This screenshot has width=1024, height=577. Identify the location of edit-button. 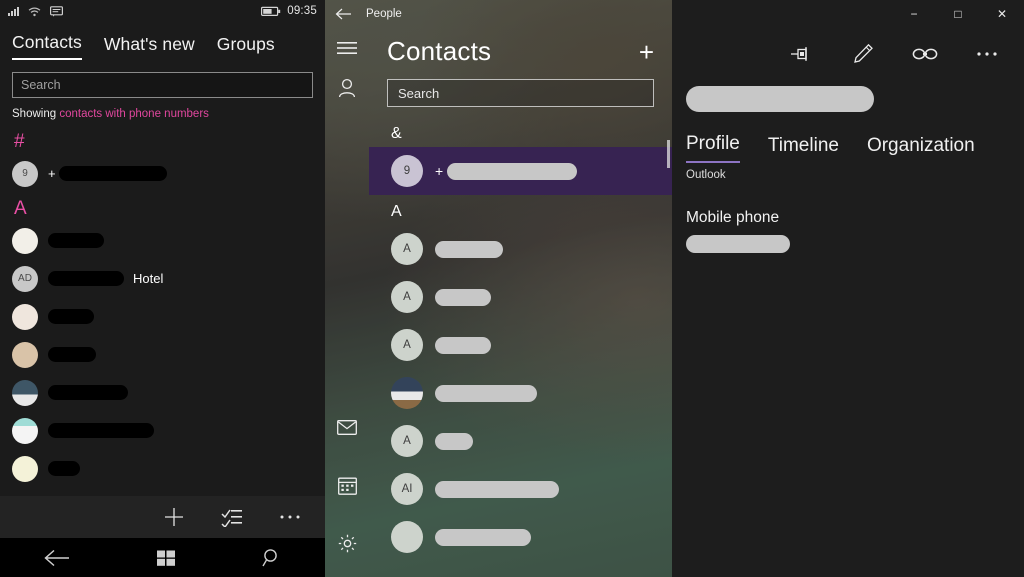
(863, 54).